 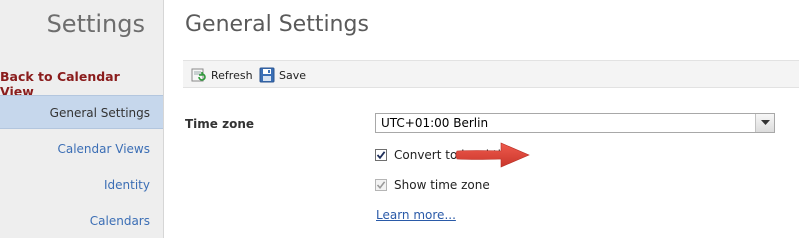 I want to click on page-title: General Settings, so click(x=277, y=24).